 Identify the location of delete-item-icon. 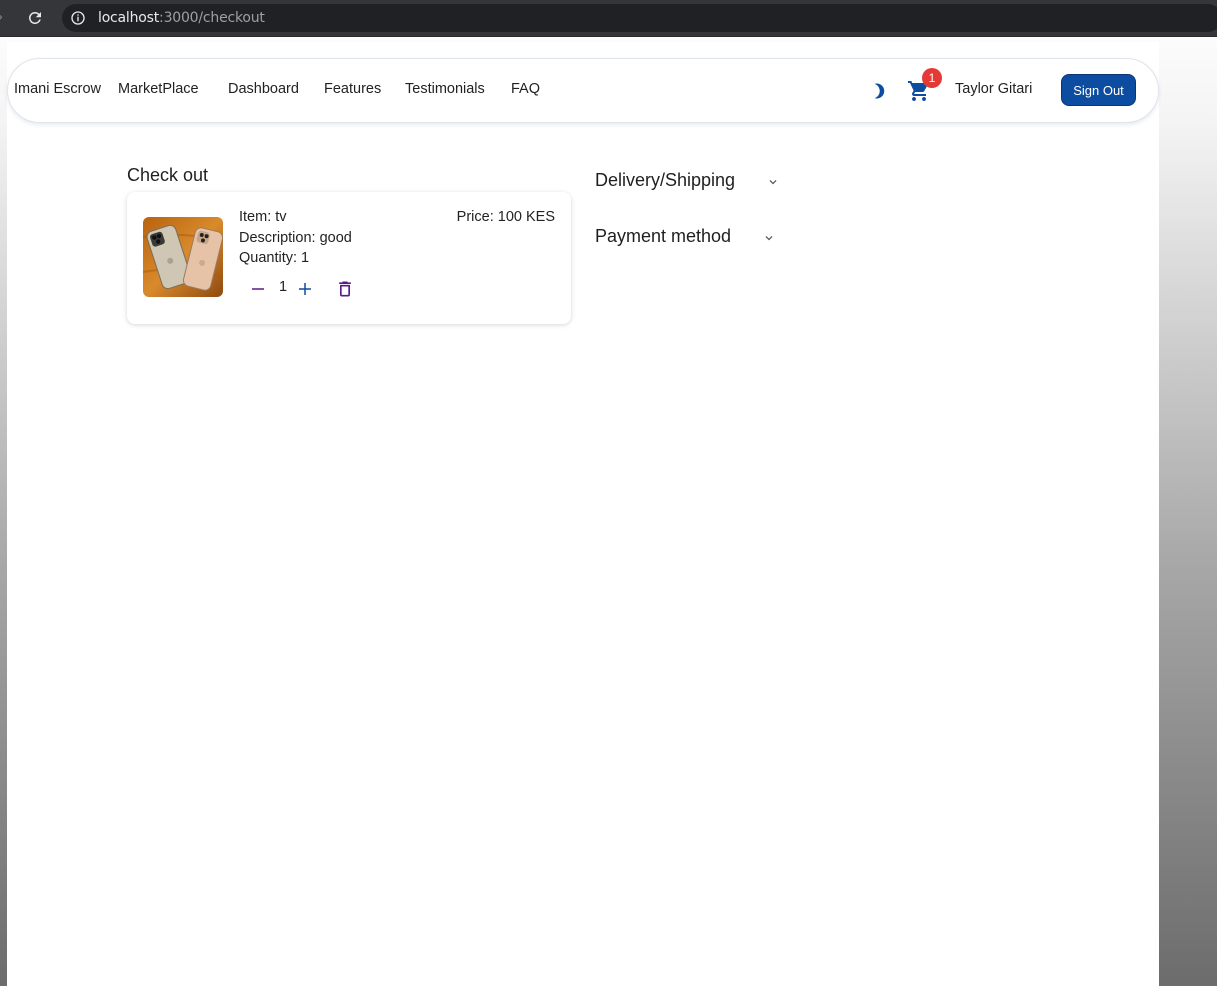
(345, 289).